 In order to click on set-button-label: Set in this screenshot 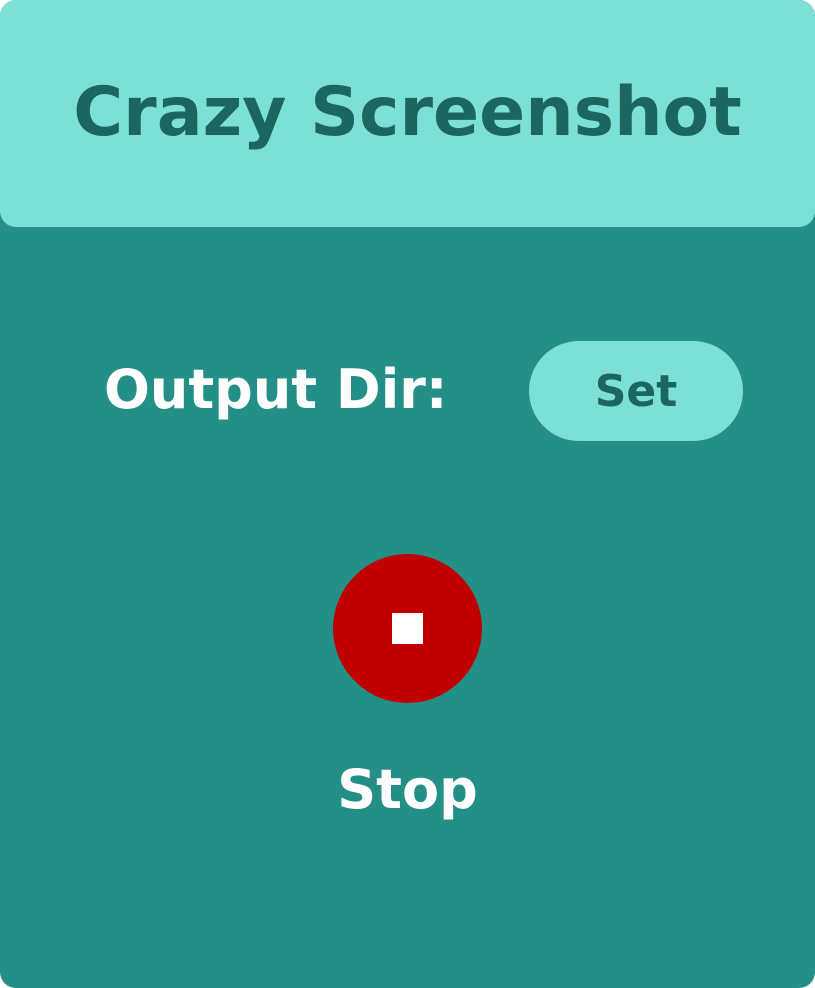, I will do `click(636, 391)`.